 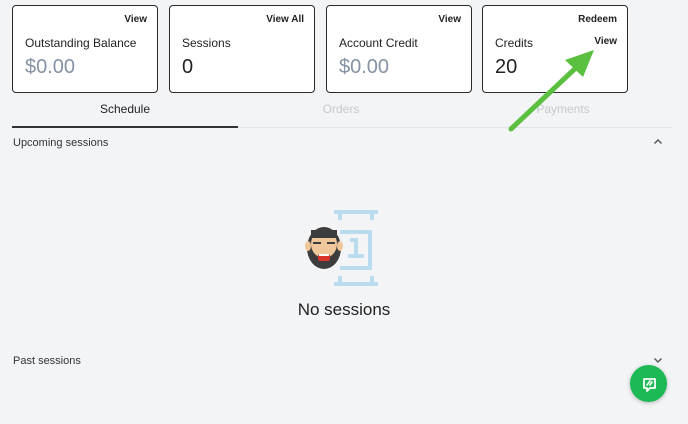 I want to click on section-title: Past sessions, so click(x=47, y=361).